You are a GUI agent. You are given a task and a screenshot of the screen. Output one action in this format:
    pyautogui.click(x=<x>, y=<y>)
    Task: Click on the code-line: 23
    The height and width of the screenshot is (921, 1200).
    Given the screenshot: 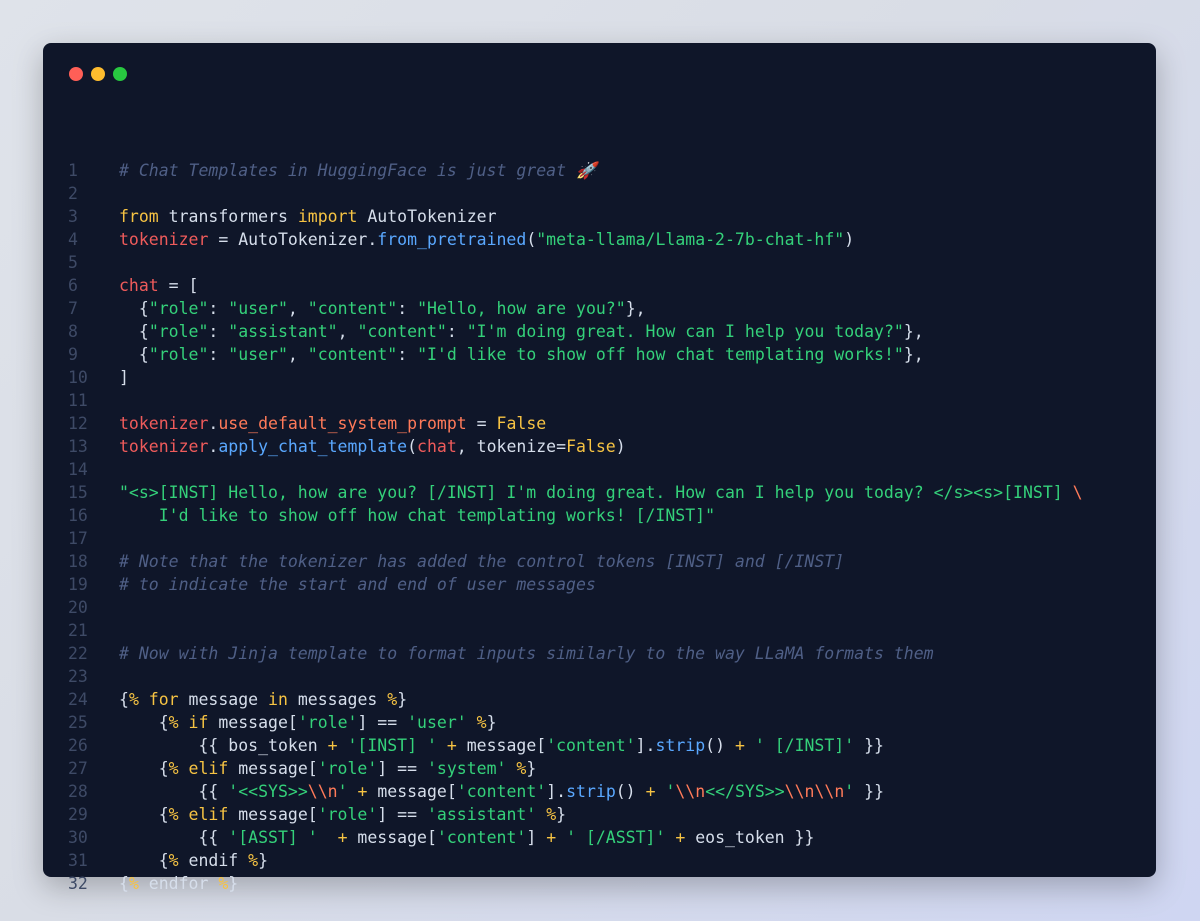 What is the action you would take?
    pyautogui.click(x=599, y=676)
    